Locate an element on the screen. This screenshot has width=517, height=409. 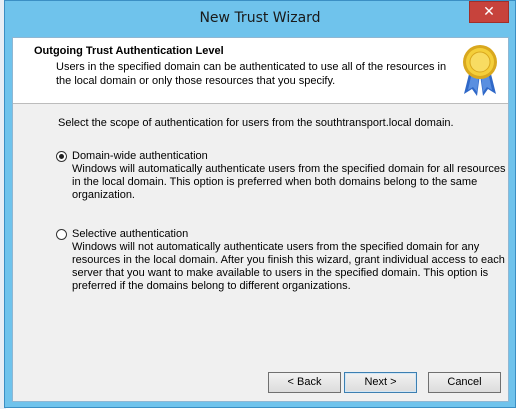
title-bar: New Trust Wizard ✕ is located at coordinates (260, 19).